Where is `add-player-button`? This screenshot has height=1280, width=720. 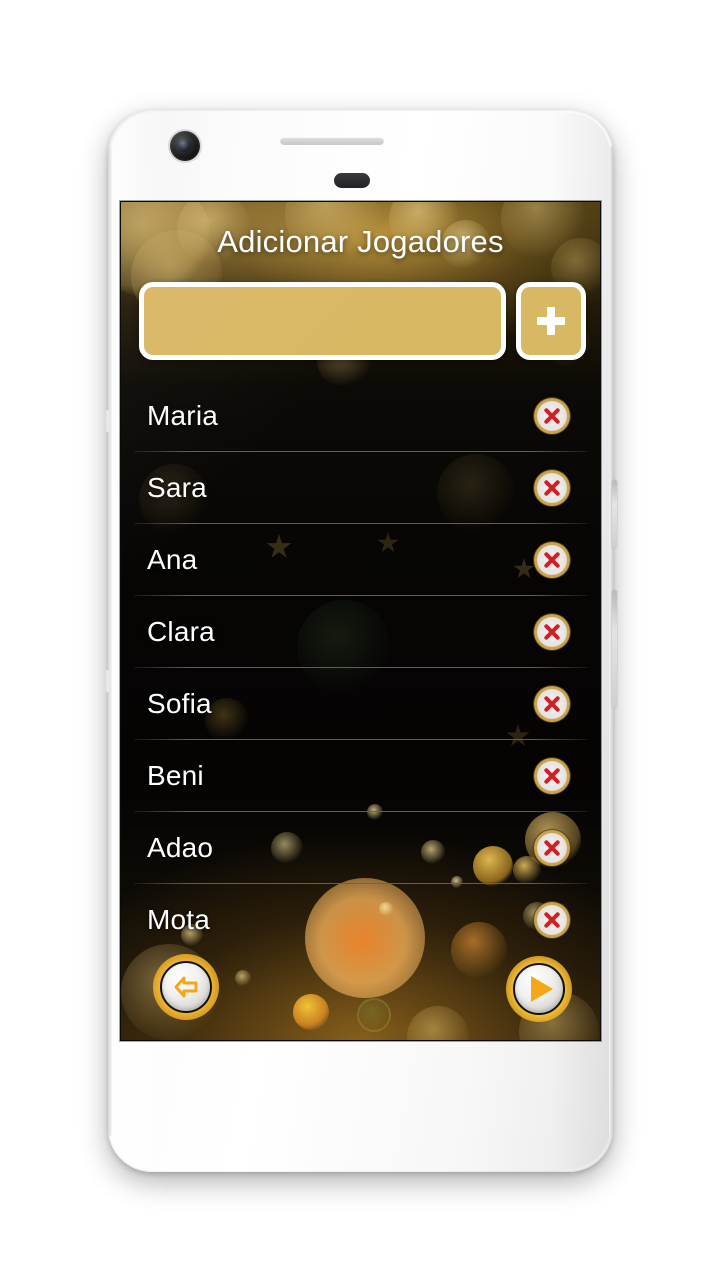 add-player-button is located at coordinates (551, 321).